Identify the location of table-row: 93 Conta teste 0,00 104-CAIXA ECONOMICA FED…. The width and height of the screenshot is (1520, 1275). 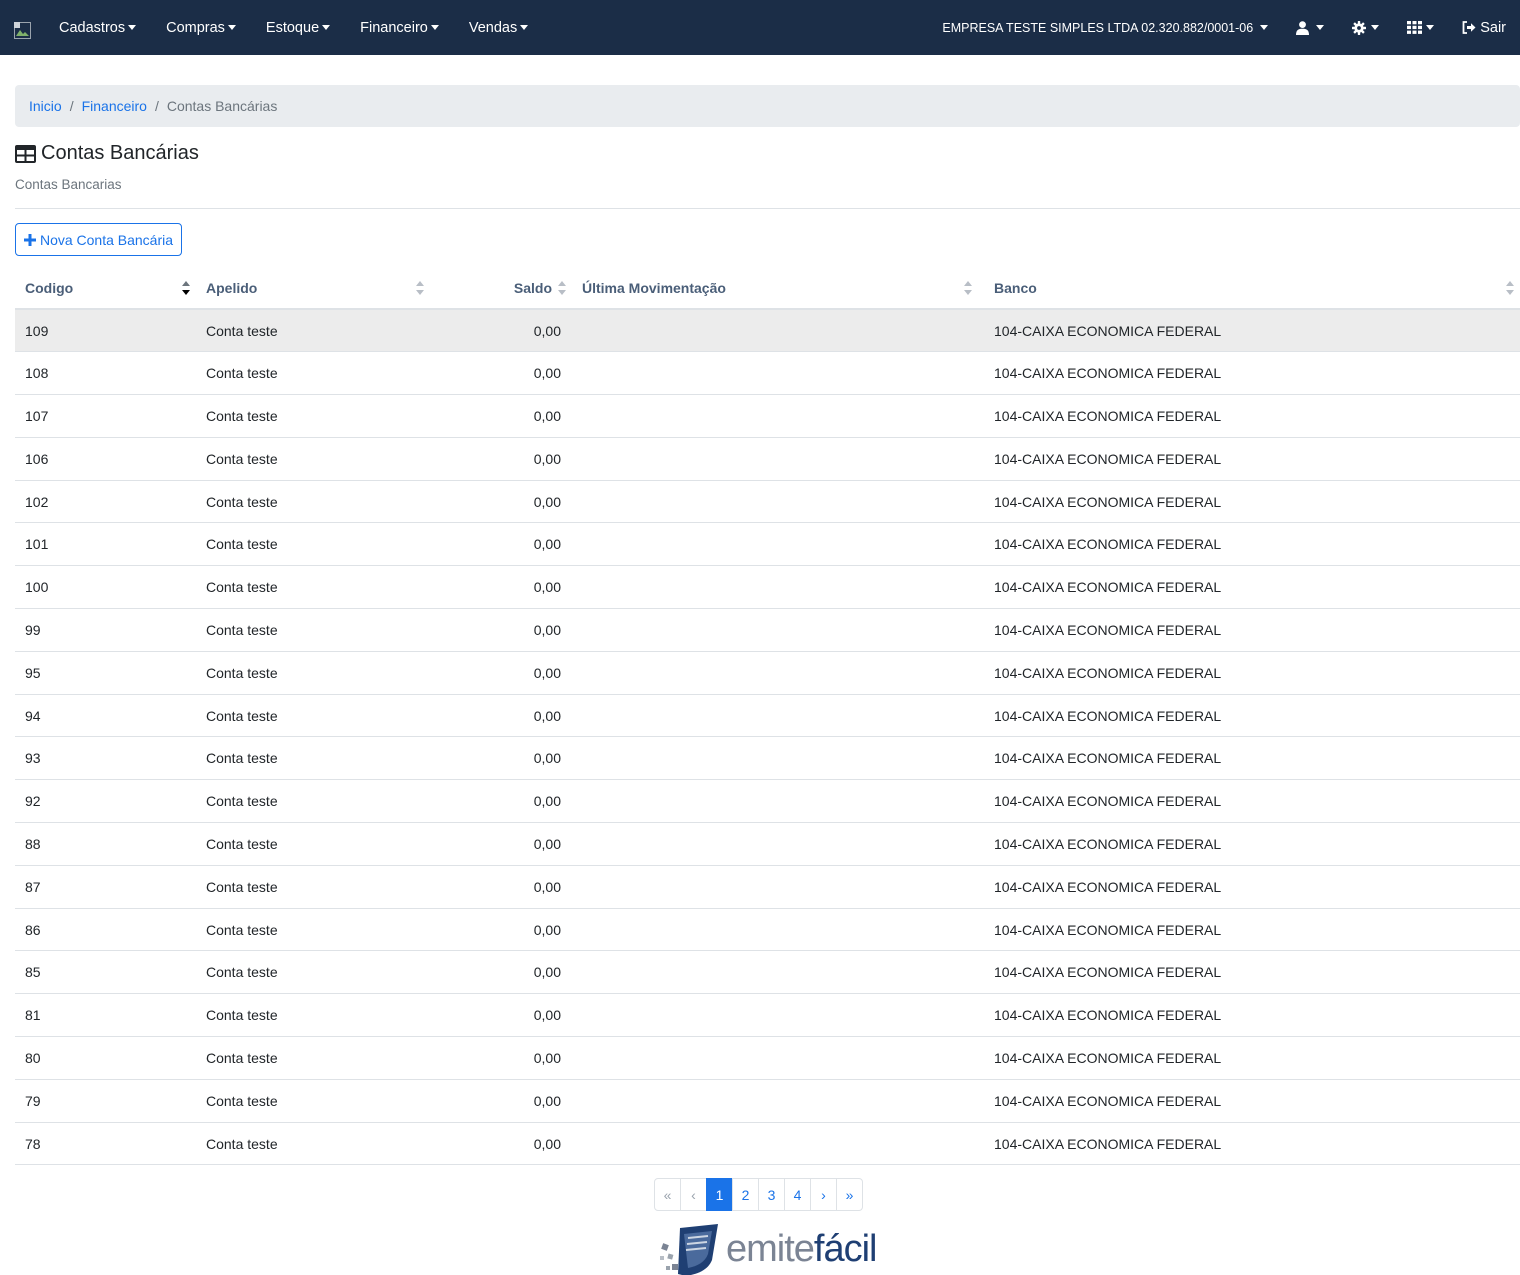
(767, 758).